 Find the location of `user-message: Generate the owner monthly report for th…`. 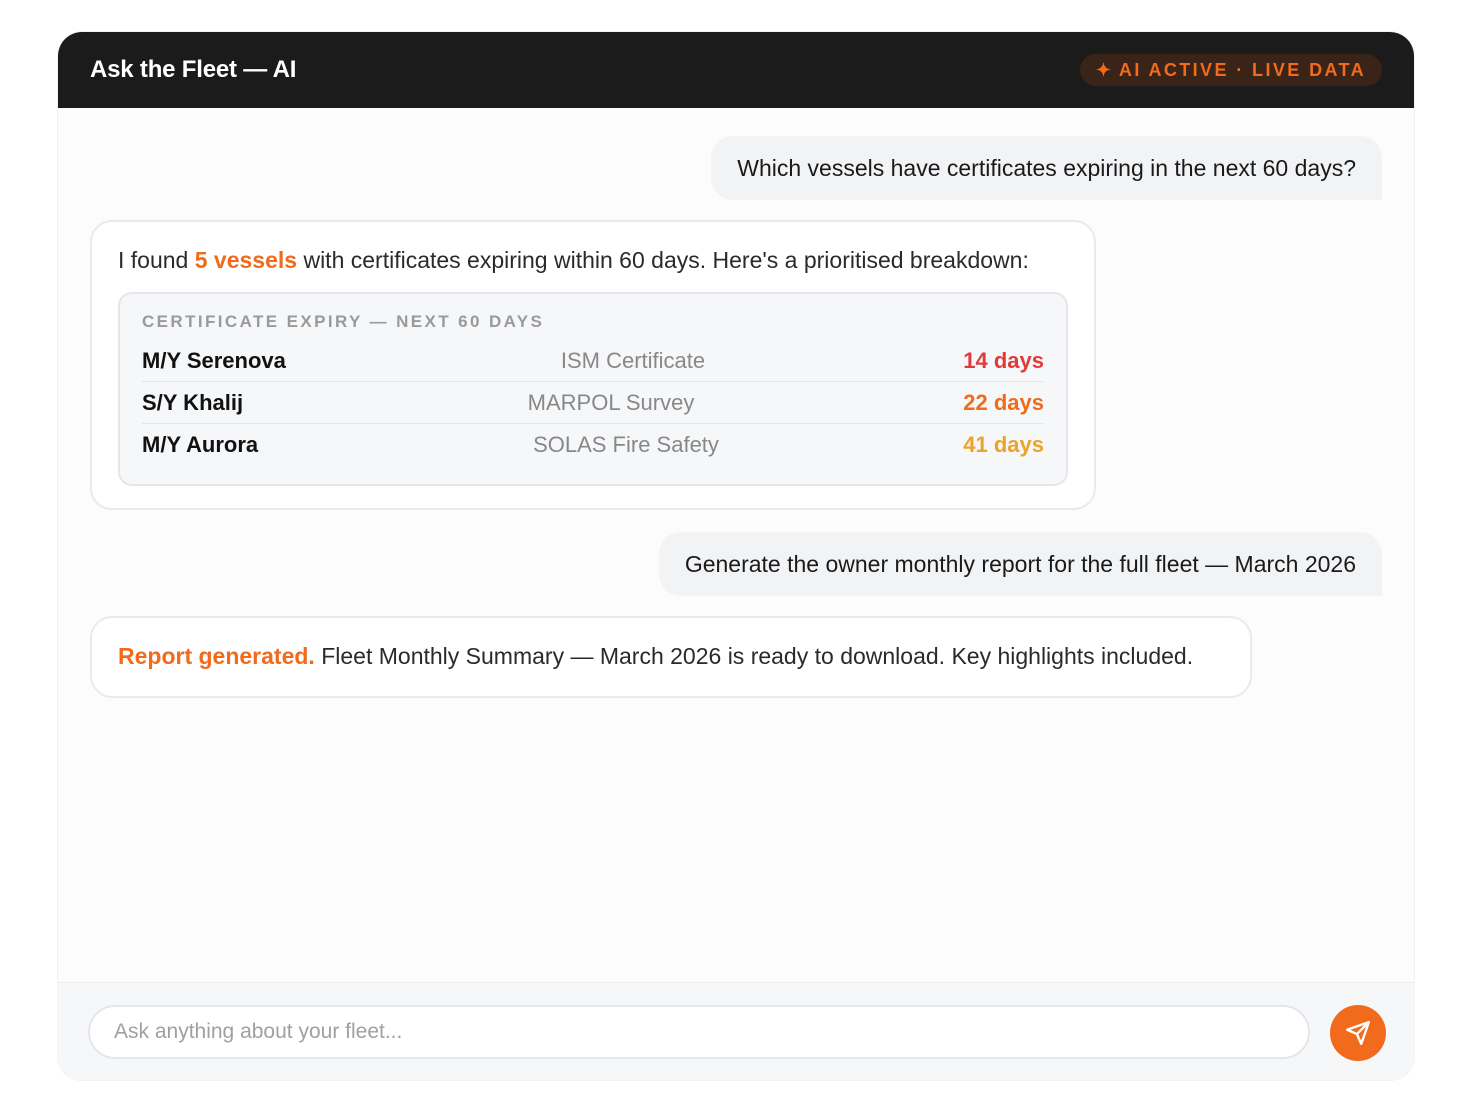

user-message: Generate the owner monthly report for th… is located at coordinates (1020, 564).